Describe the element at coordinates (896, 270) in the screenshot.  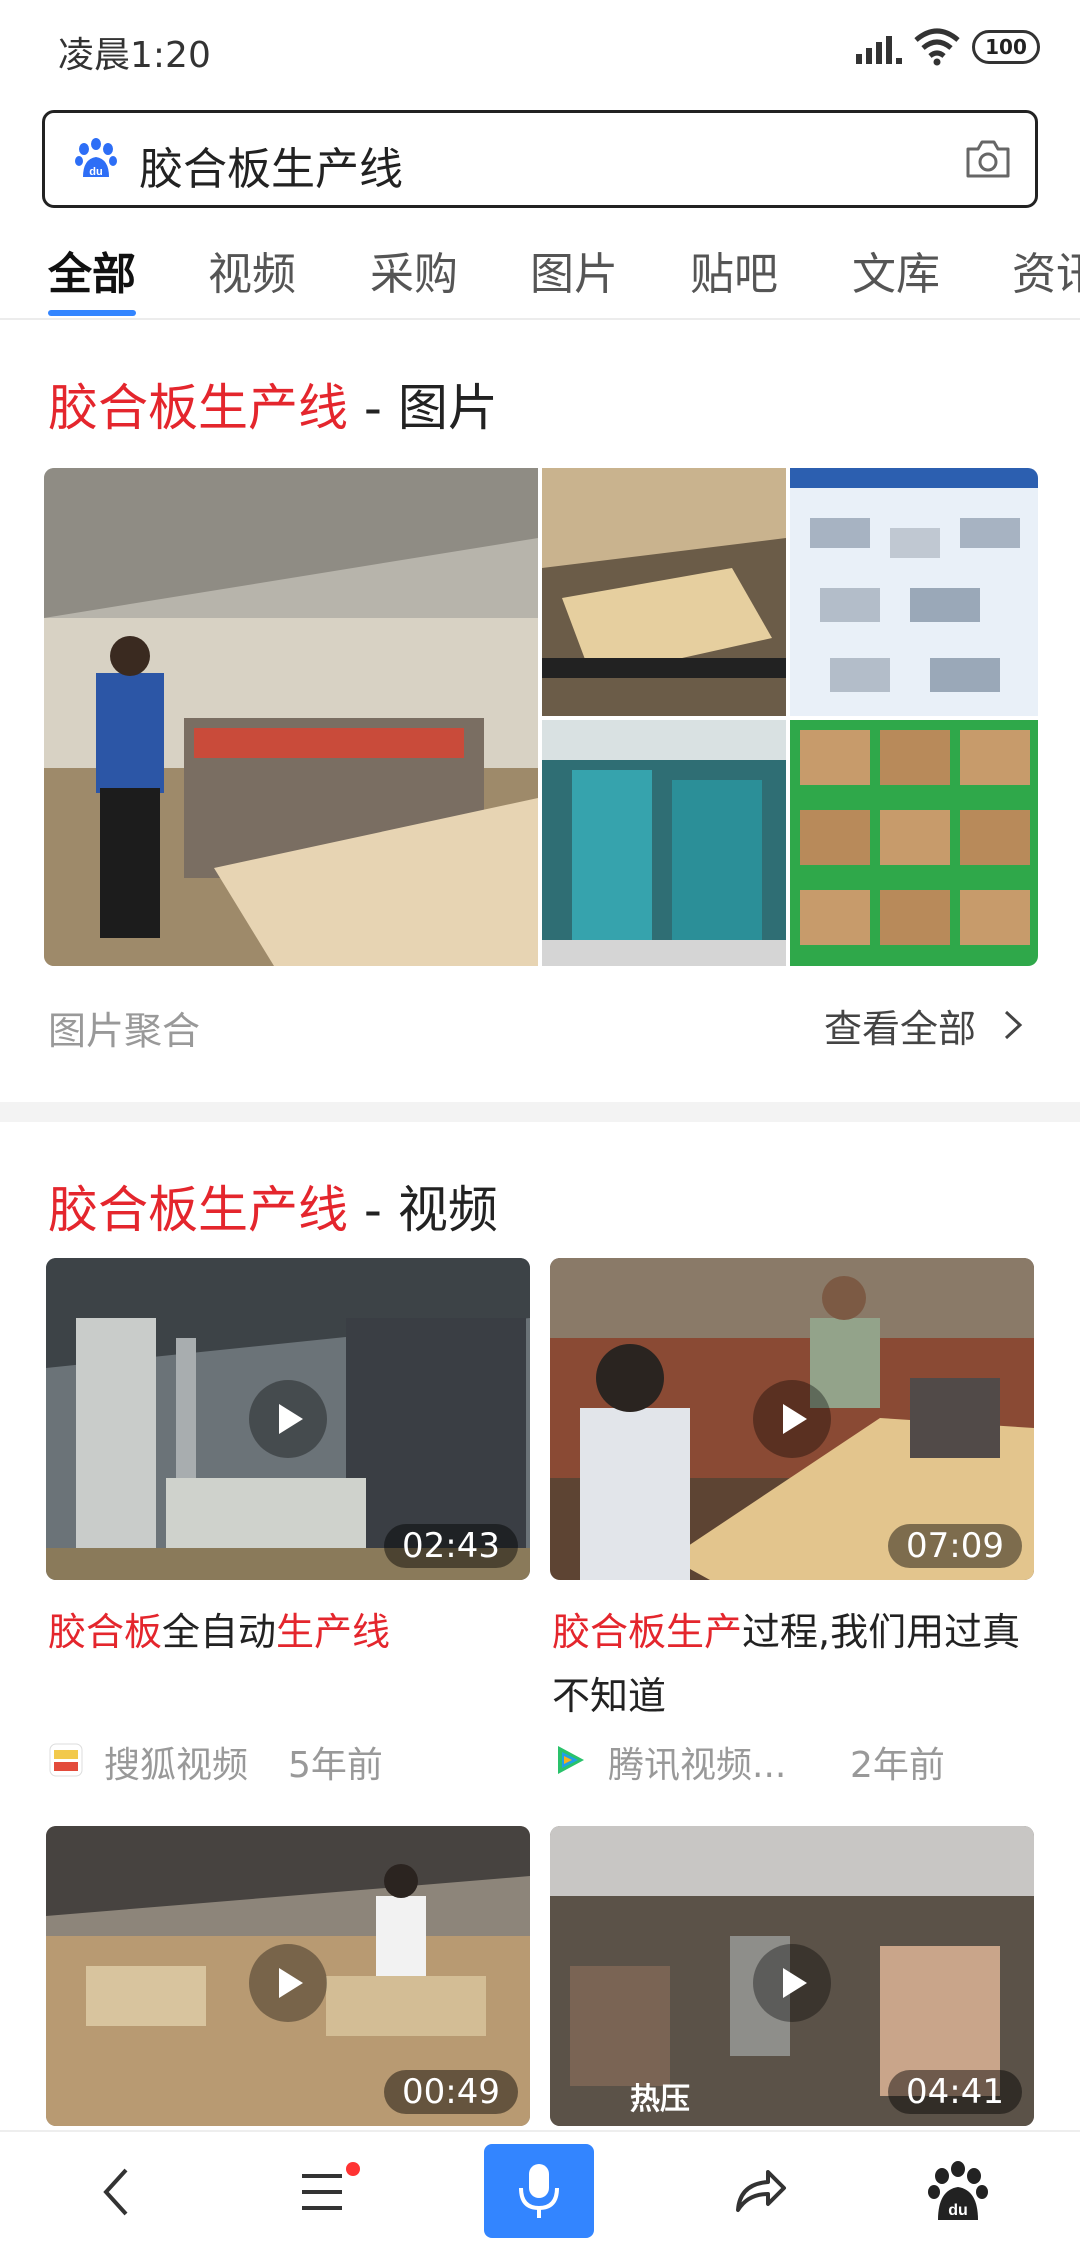
I see `tab-wenku: 文库` at that location.